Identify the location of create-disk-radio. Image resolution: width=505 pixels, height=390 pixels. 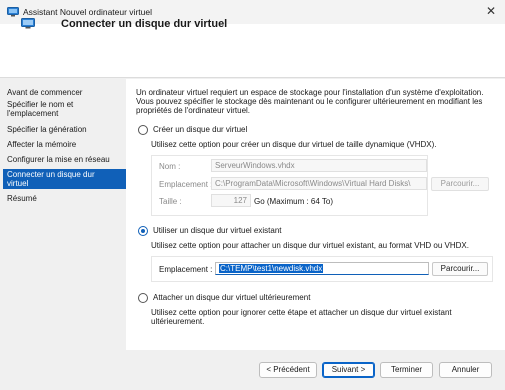
(143, 130).